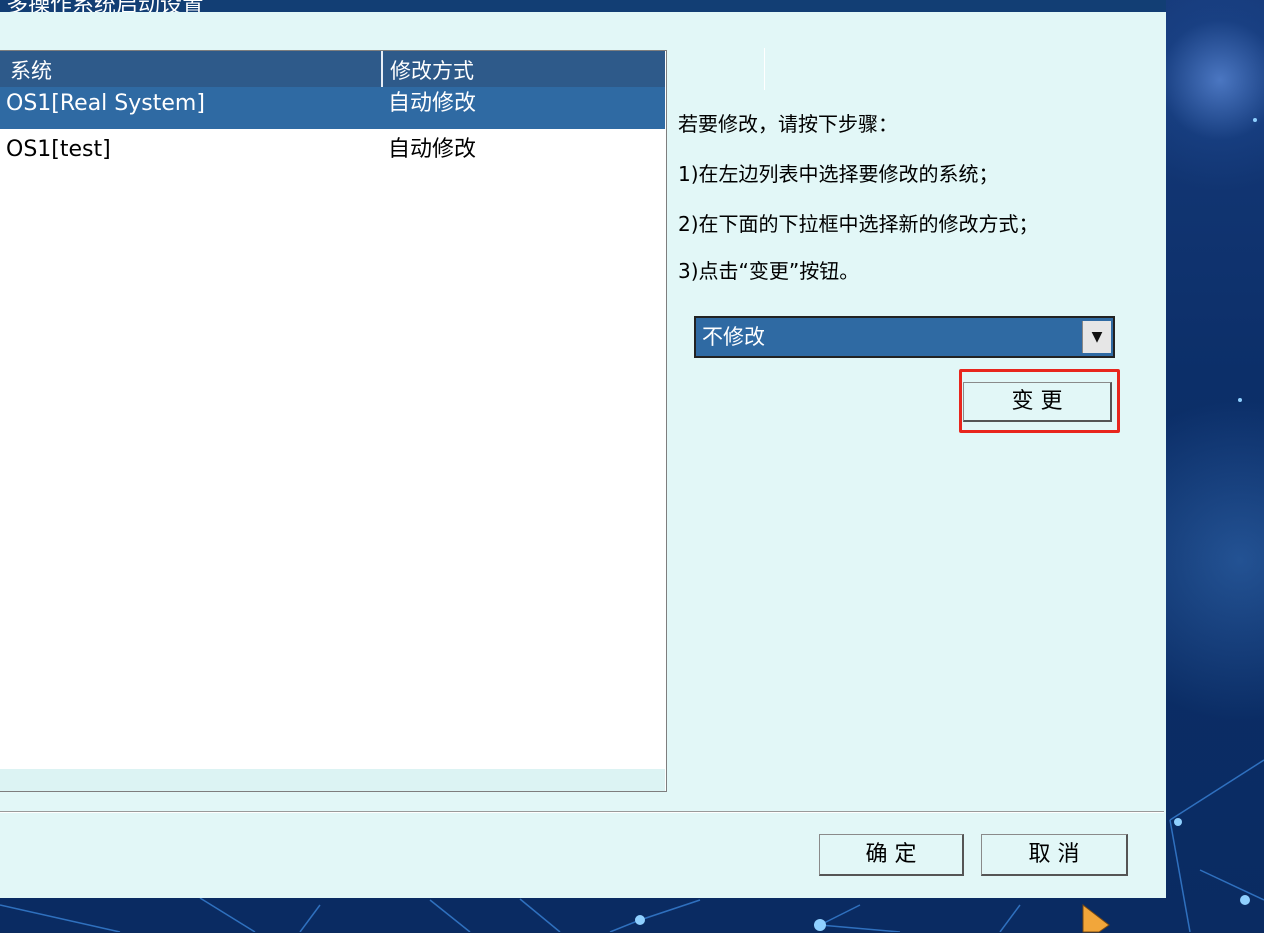 This screenshot has height=933, width=1264. Describe the element at coordinates (31, 69) in the screenshot. I see `column-header-system: 系统` at that location.